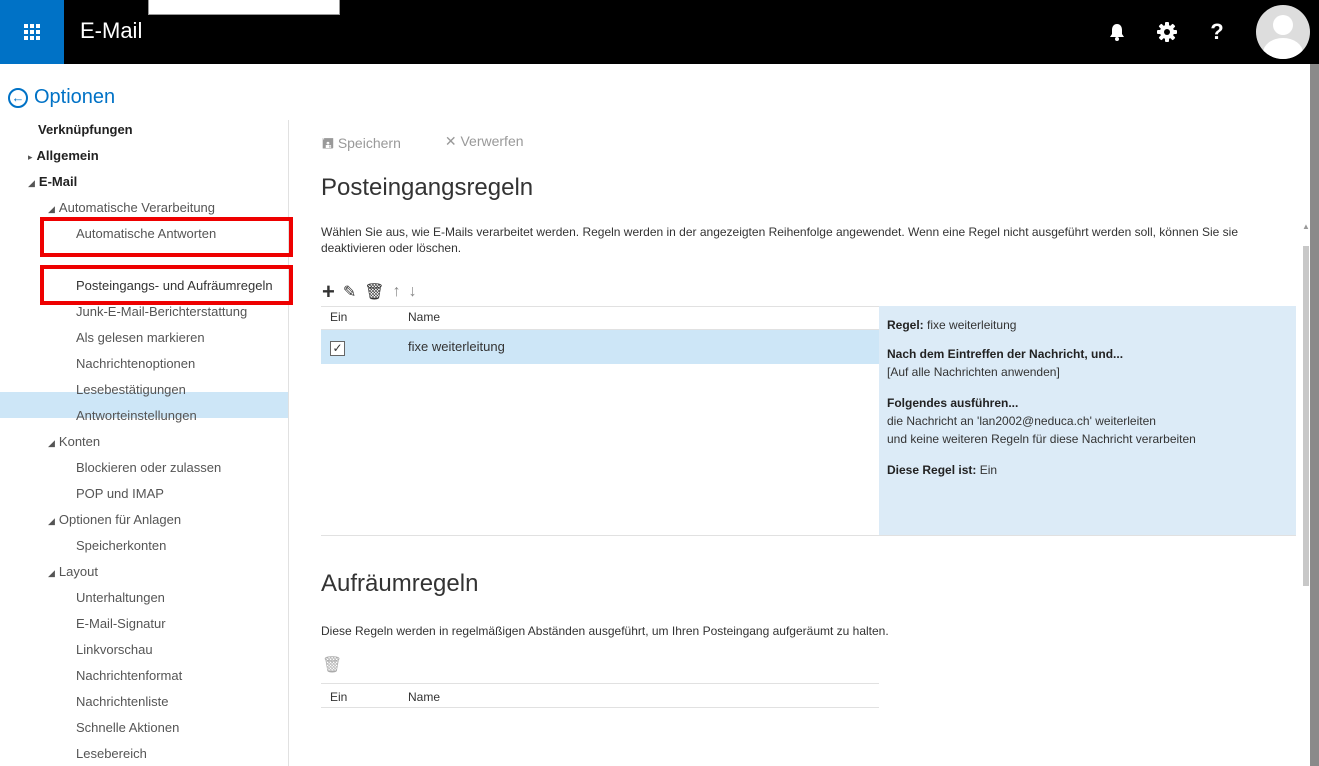 This screenshot has width=1319, height=766. What do you see at coordinates (1306, 416) in the screenshot?
I see `scrollbar-thumb` at bounding box center [1306, 416].